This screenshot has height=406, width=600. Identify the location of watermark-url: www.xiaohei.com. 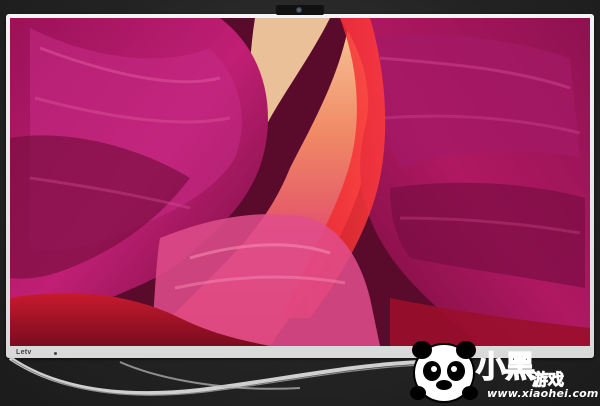
(543, 393).